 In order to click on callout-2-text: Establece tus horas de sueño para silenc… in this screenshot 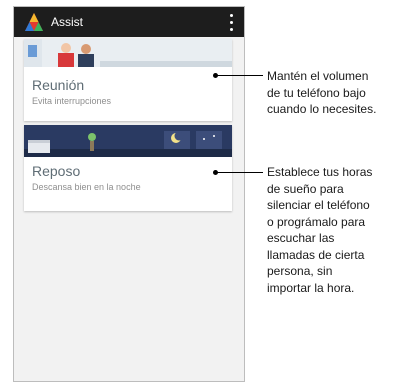, I will do `click(320, 230)`.